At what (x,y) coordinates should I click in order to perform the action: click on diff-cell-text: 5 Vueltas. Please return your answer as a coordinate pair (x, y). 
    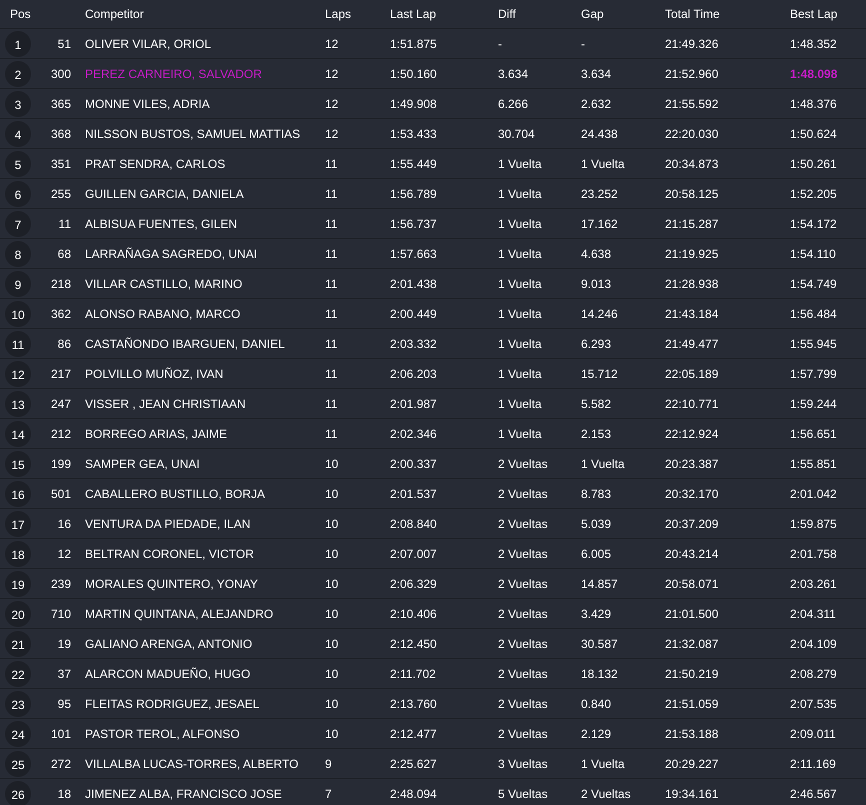
    Looking at the image, I should click on (523, 793).